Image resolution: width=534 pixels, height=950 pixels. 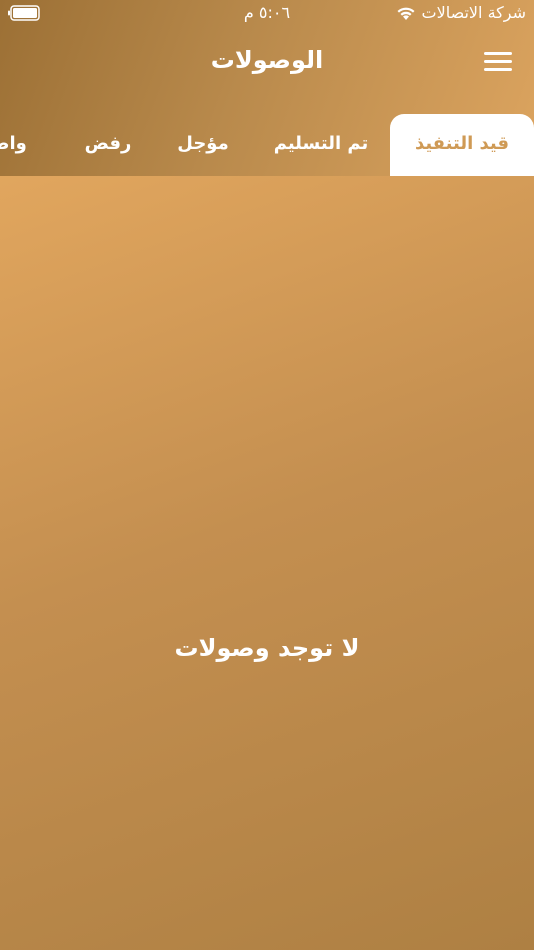 I want to click on tab-in-progress: قيد التنفيذ, so click(x=462, y=145).